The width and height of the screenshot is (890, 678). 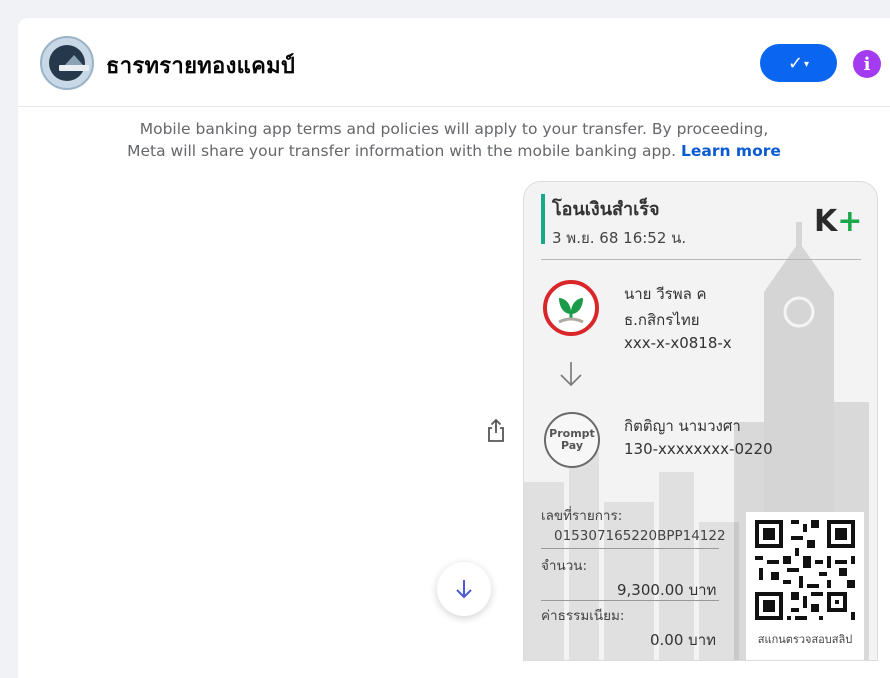 I want to click on scroll-to-bottom-button, so click(x=464, y=589).